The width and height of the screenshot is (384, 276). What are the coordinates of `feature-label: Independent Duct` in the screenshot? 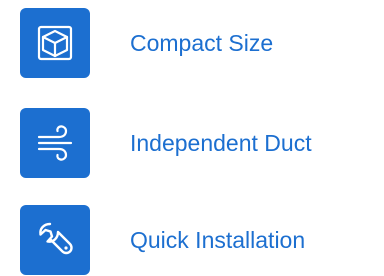 It's located at (221, 142).